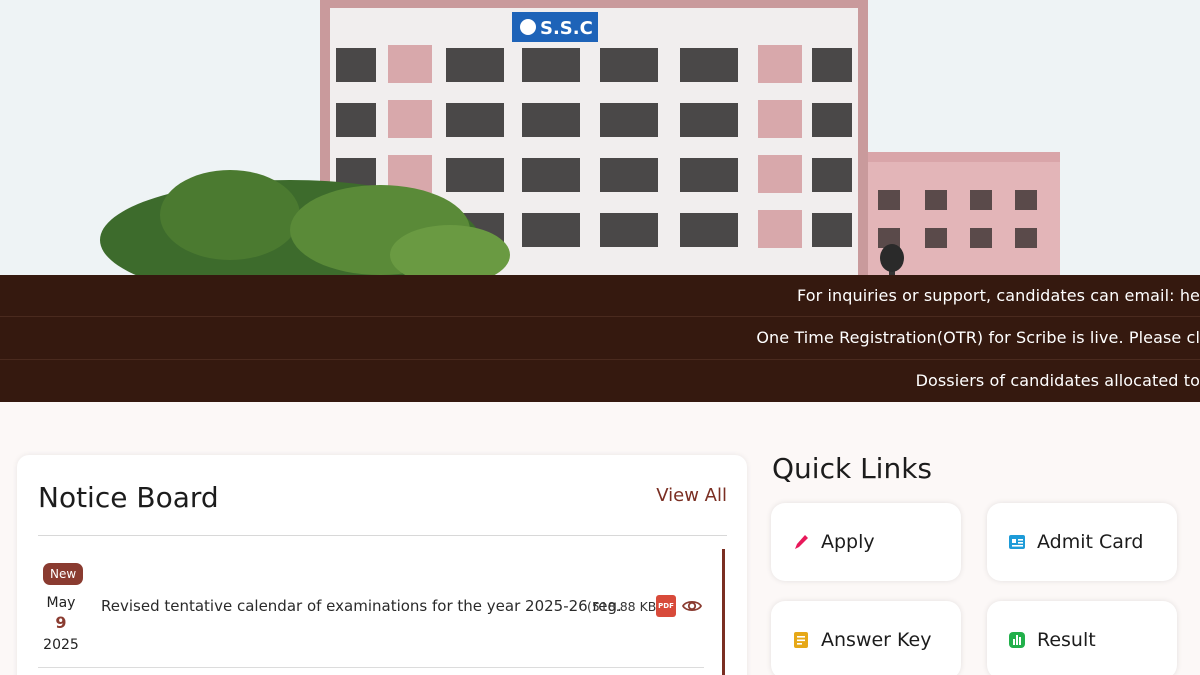 The image size is (1200, 675). What do you see at coordinates (1090, 542) in the screenshot?
I see `quick-link-label: Admit Card` at bounding box center [1090, 542].